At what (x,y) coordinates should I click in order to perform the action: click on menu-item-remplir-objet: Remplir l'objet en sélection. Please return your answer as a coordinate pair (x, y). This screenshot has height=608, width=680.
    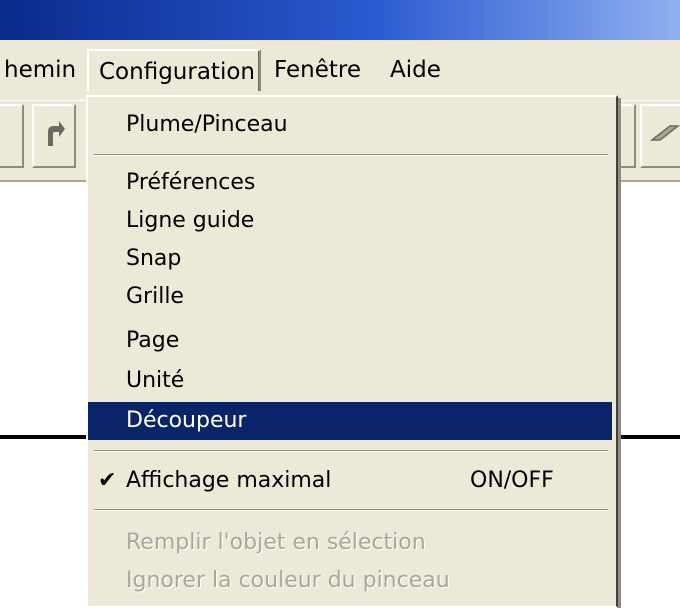
    Looking at the image, I should click on (350, 543).